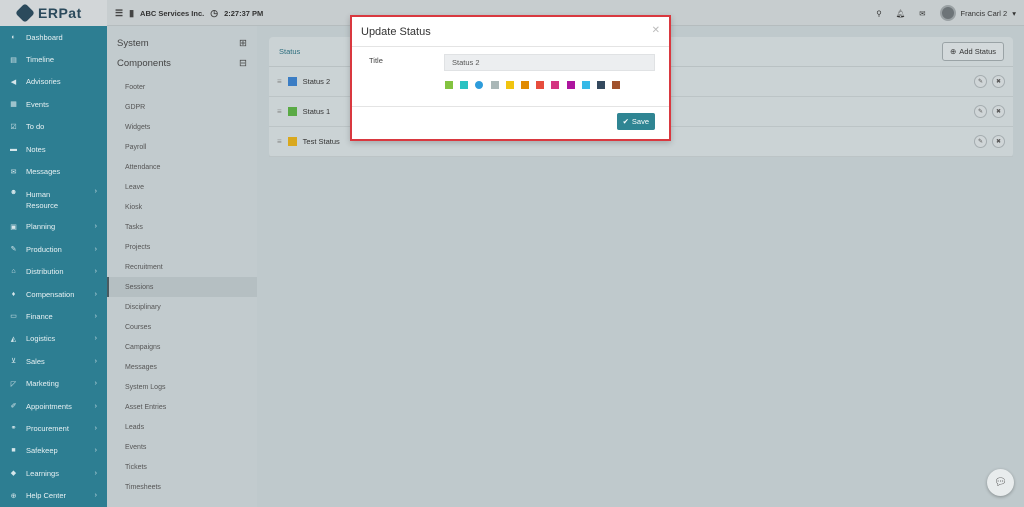 The image size is (1024, 507). Describe the element at coordinates (182, 147) in the screenshot. I see `components-item-payroll: Payroll` at that location.